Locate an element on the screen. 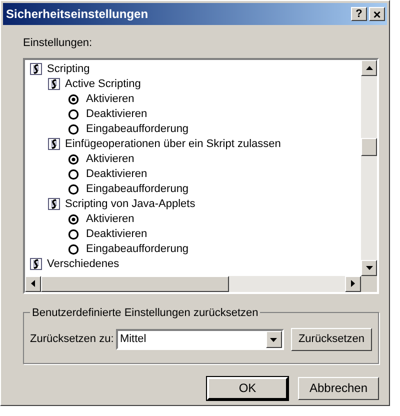 The width and height of the screenshot is (400, 416). dropdown-button is located at coordinates (274, 339).